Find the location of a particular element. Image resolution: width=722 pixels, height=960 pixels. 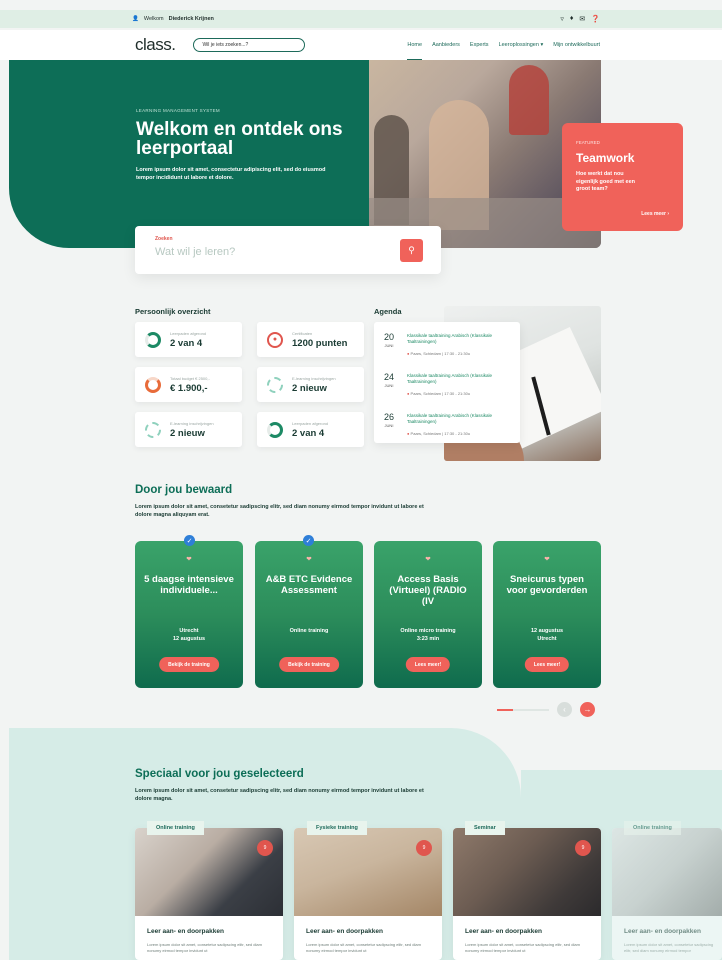

stat-label: Leerpaden afgerond is located at coordinates (310, 423).